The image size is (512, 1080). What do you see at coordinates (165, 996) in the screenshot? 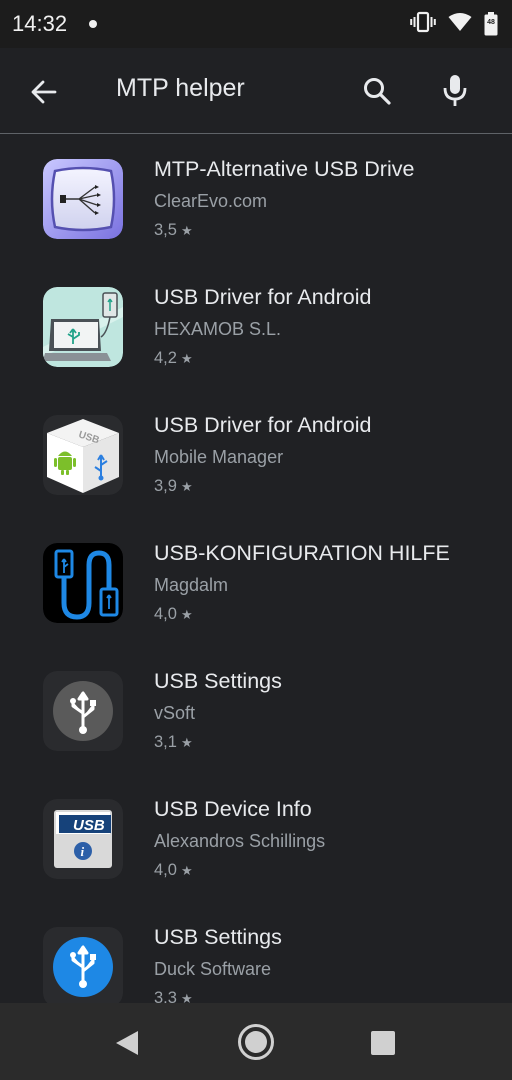
I see `rating-value: 3,3` at bounding box center [165, 996].